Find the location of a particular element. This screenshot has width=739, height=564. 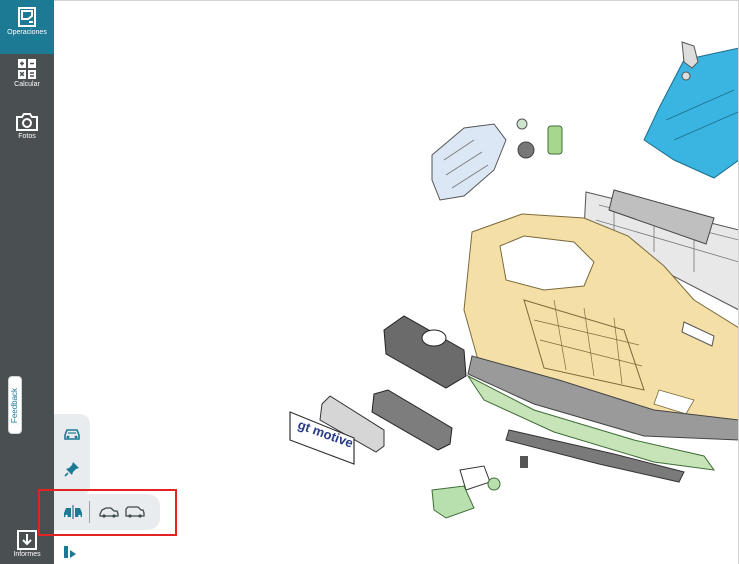

sidebar-item-label: Calcular is located at coordinates (27, 84).